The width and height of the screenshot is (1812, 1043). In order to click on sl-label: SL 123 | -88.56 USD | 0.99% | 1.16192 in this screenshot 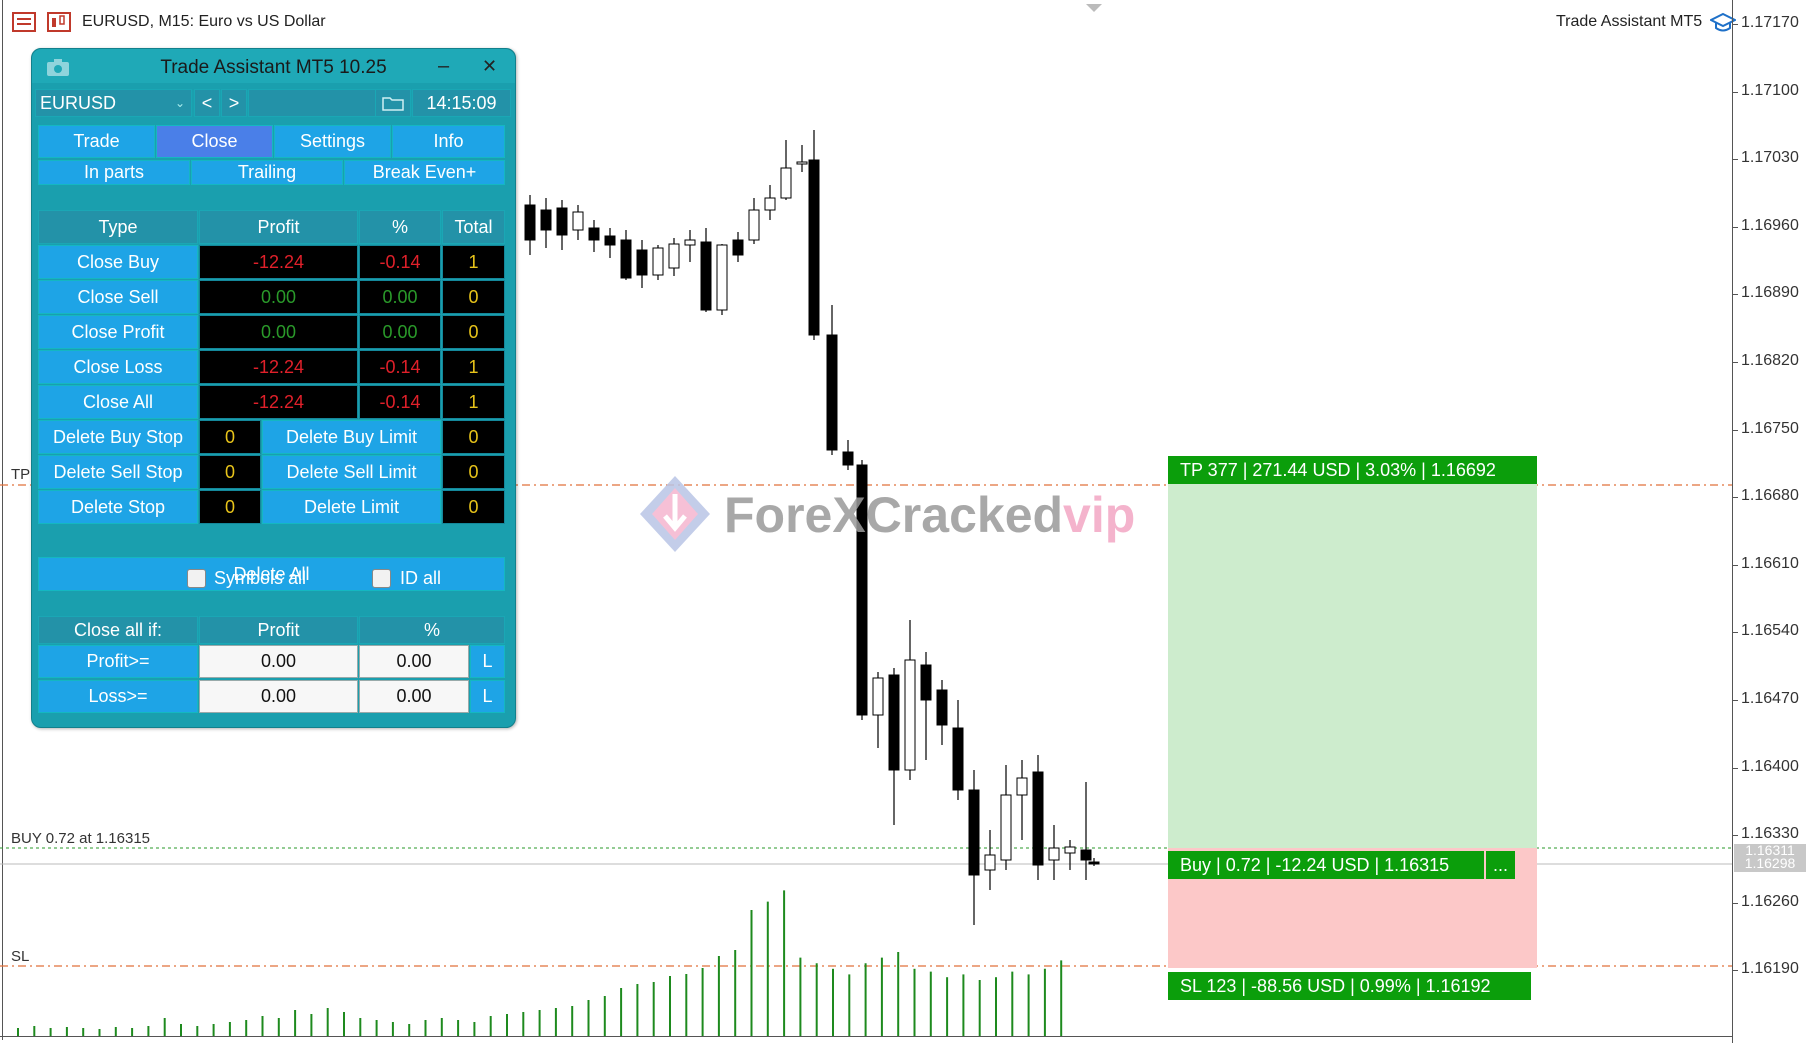, I will do `click(1349, 986)`.